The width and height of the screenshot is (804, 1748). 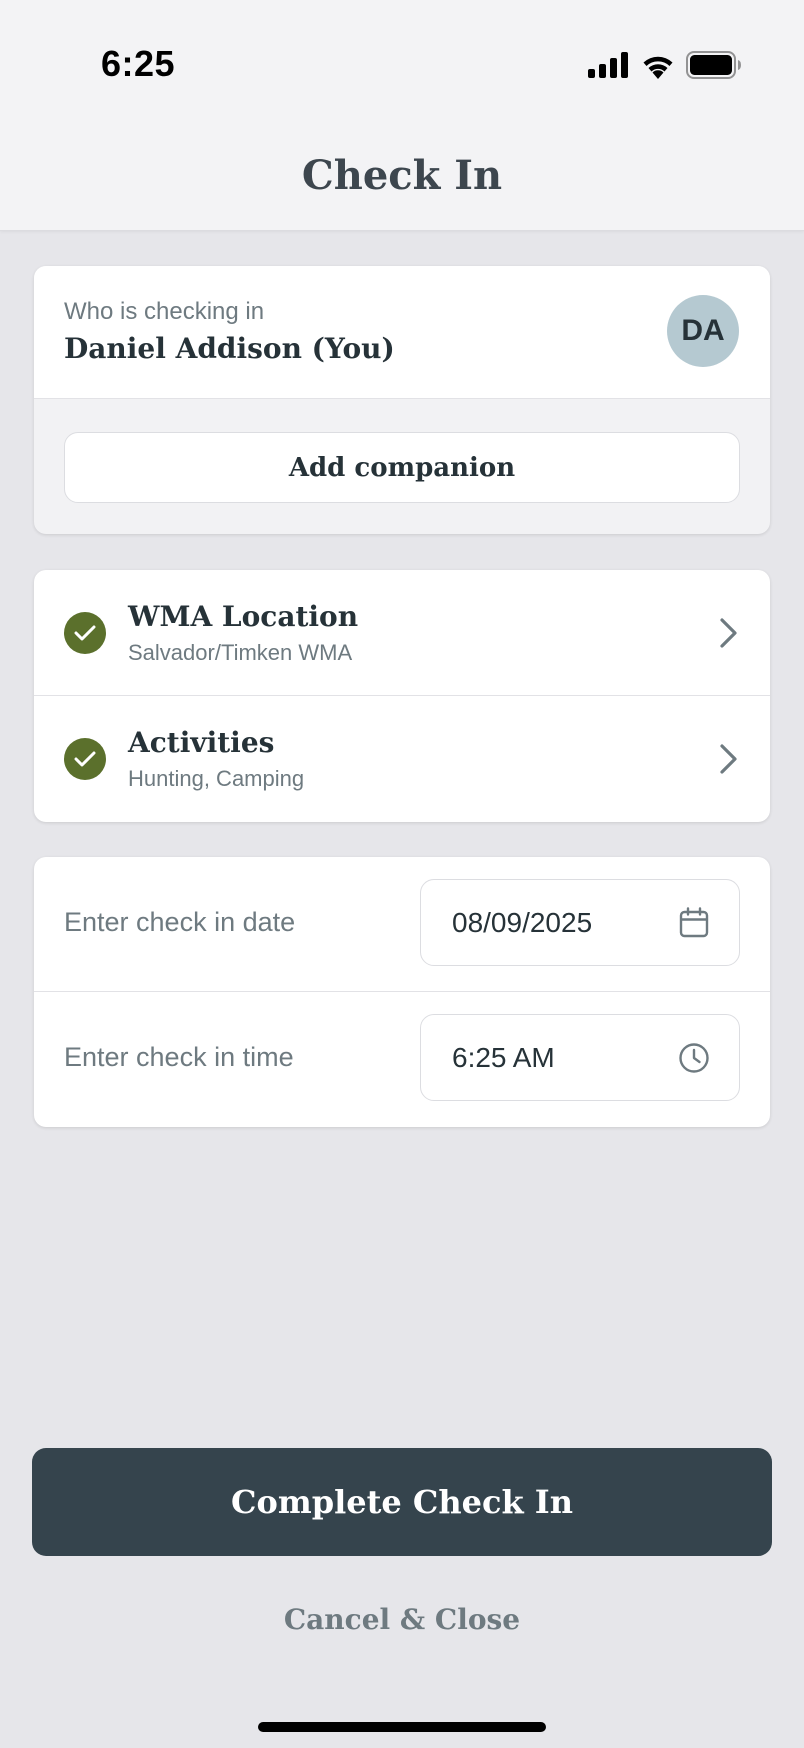 What do you see at coordinates (229, 348) in the screenshot?
I see `who-name: Daniel Addison (You)` at bounding box center [229, 348].